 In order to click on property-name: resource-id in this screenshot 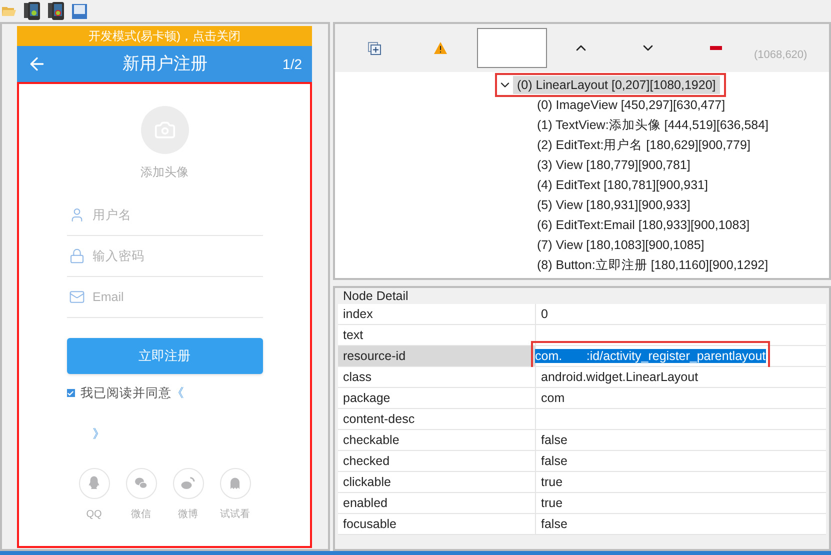, I will do `click(437, 356)`.